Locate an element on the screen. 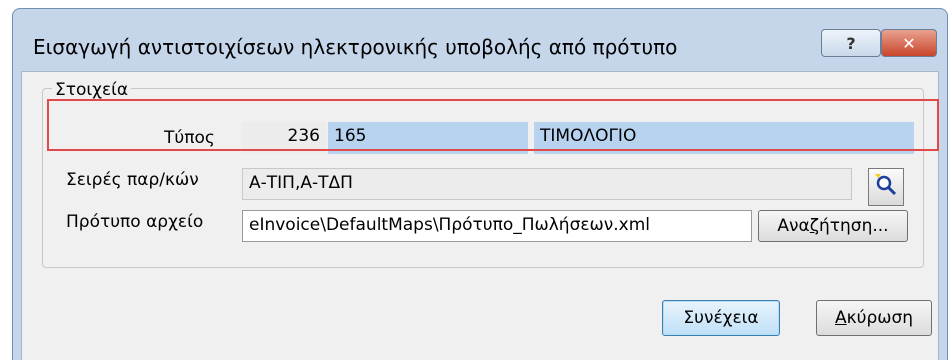  series-field: Α-ΤΙΠ,Α-ΤΔΠ is located at coordinates (547, 184).